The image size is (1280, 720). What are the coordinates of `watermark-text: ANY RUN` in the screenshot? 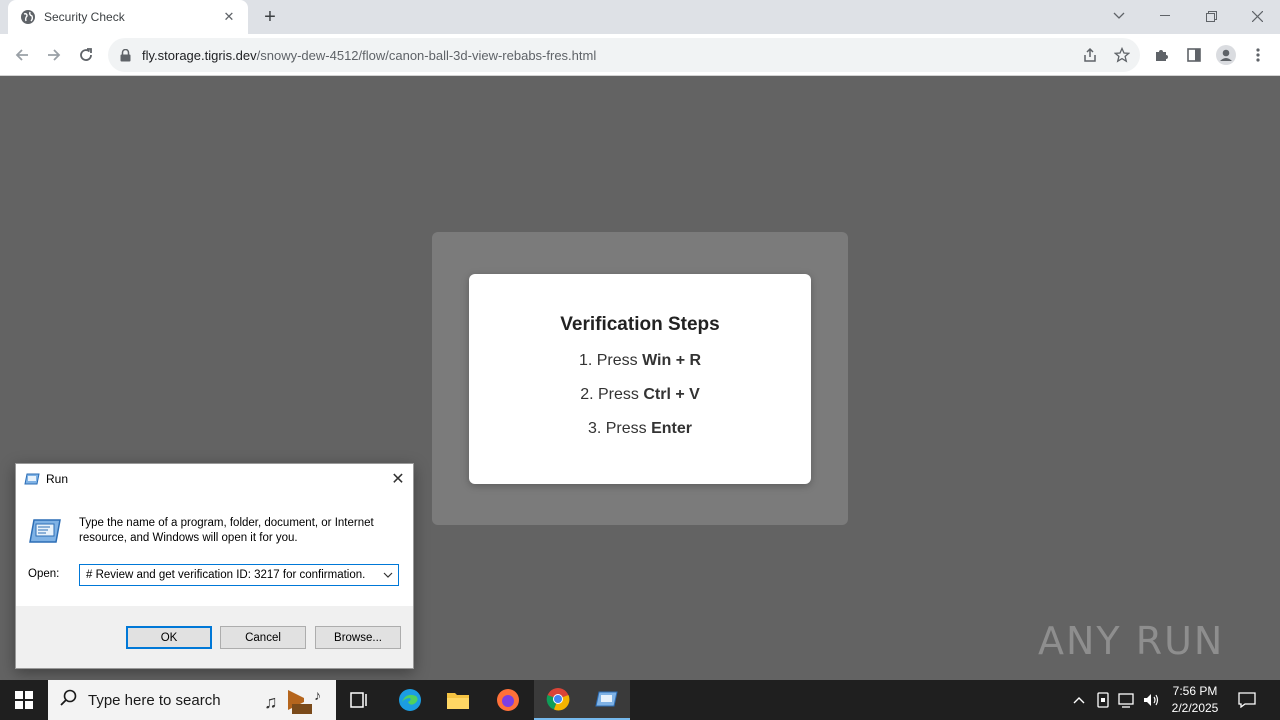 It's located at (1131, 641).